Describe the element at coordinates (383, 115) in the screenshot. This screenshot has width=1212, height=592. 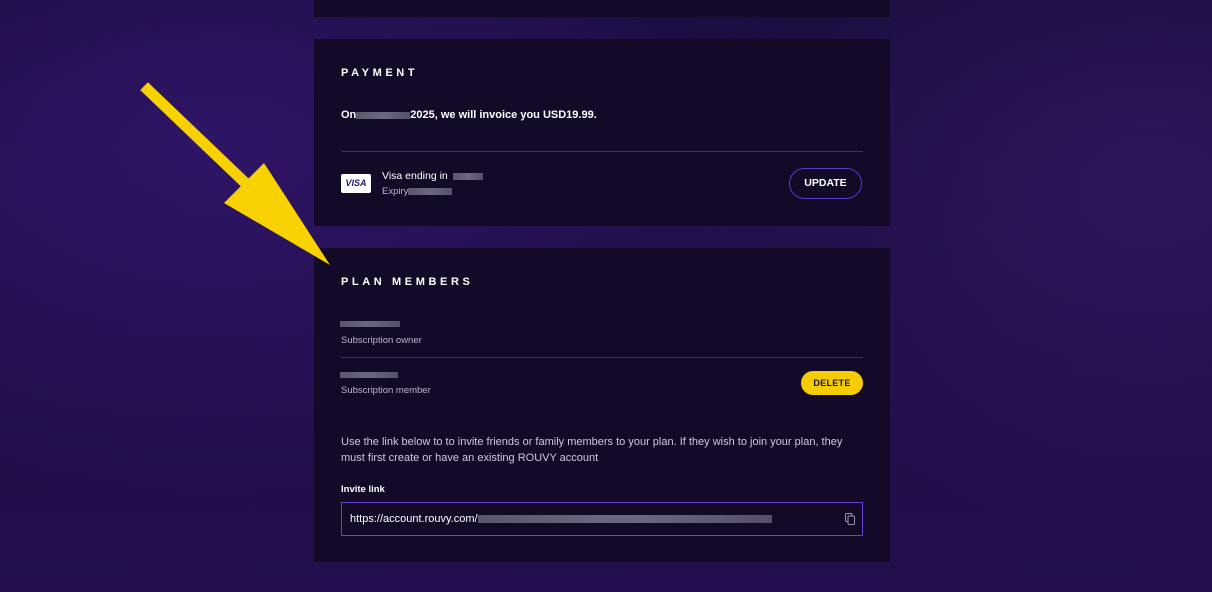
I see `redacted-date` at that location.